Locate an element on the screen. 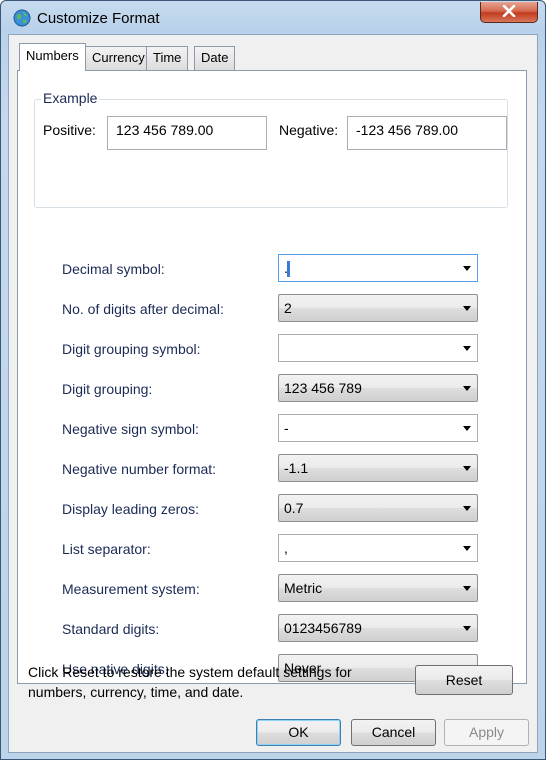 This screenshot has height=760, width=546. tab-label: Numbers is located at coordinates (52, 55).